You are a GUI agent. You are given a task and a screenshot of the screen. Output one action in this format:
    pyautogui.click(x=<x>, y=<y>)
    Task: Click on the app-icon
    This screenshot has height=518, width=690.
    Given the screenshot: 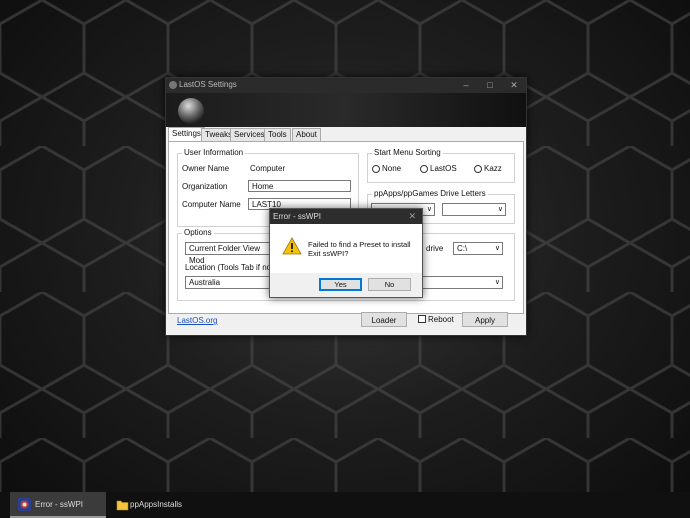 What is the action you would take?
    pyautogui.click(x=173, y=85)
    